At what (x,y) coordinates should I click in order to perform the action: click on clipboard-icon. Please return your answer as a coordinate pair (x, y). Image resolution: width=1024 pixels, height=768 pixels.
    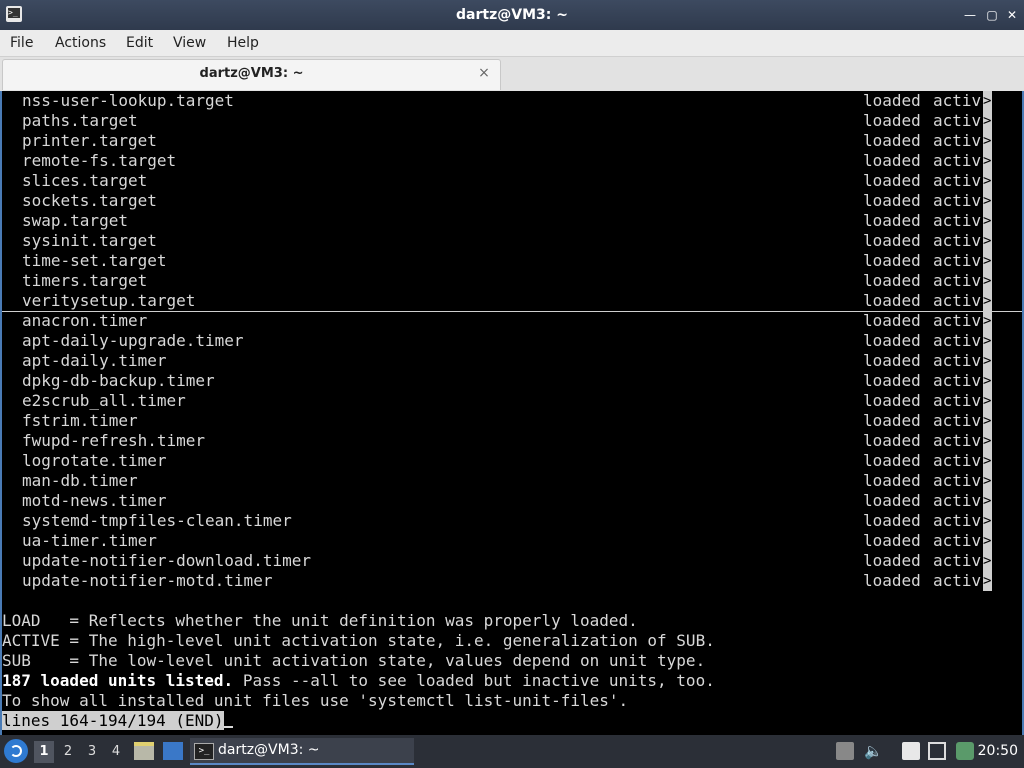
    Looking at the image, I should click on (845, 751).